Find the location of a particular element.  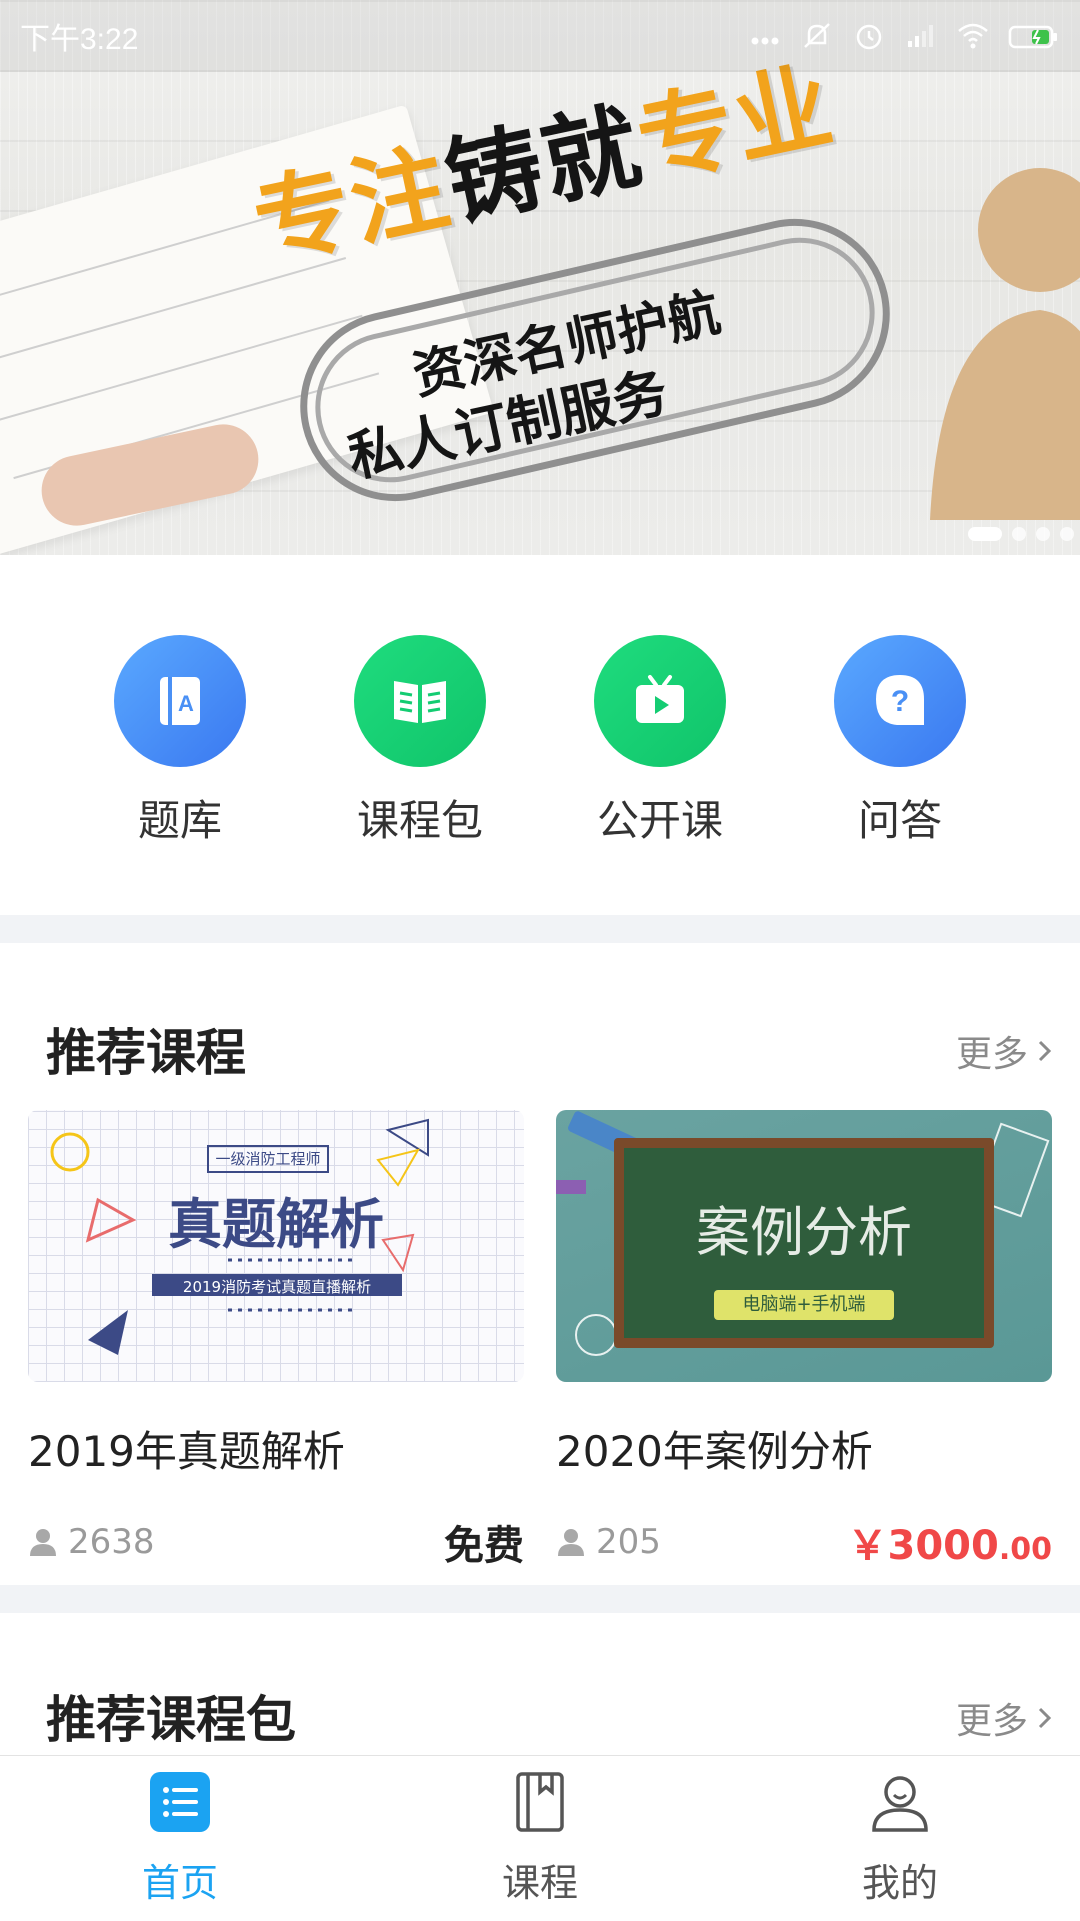

svg-text: A is located at coordinates (186, 703).